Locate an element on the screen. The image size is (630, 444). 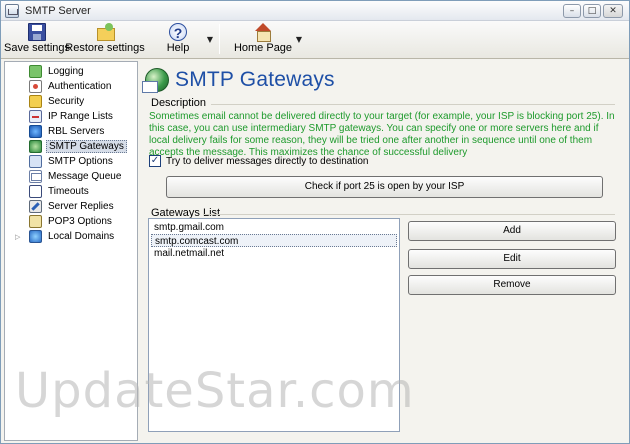
sidebar-item-label: POP3 Options is located at coordinates (80, 221).